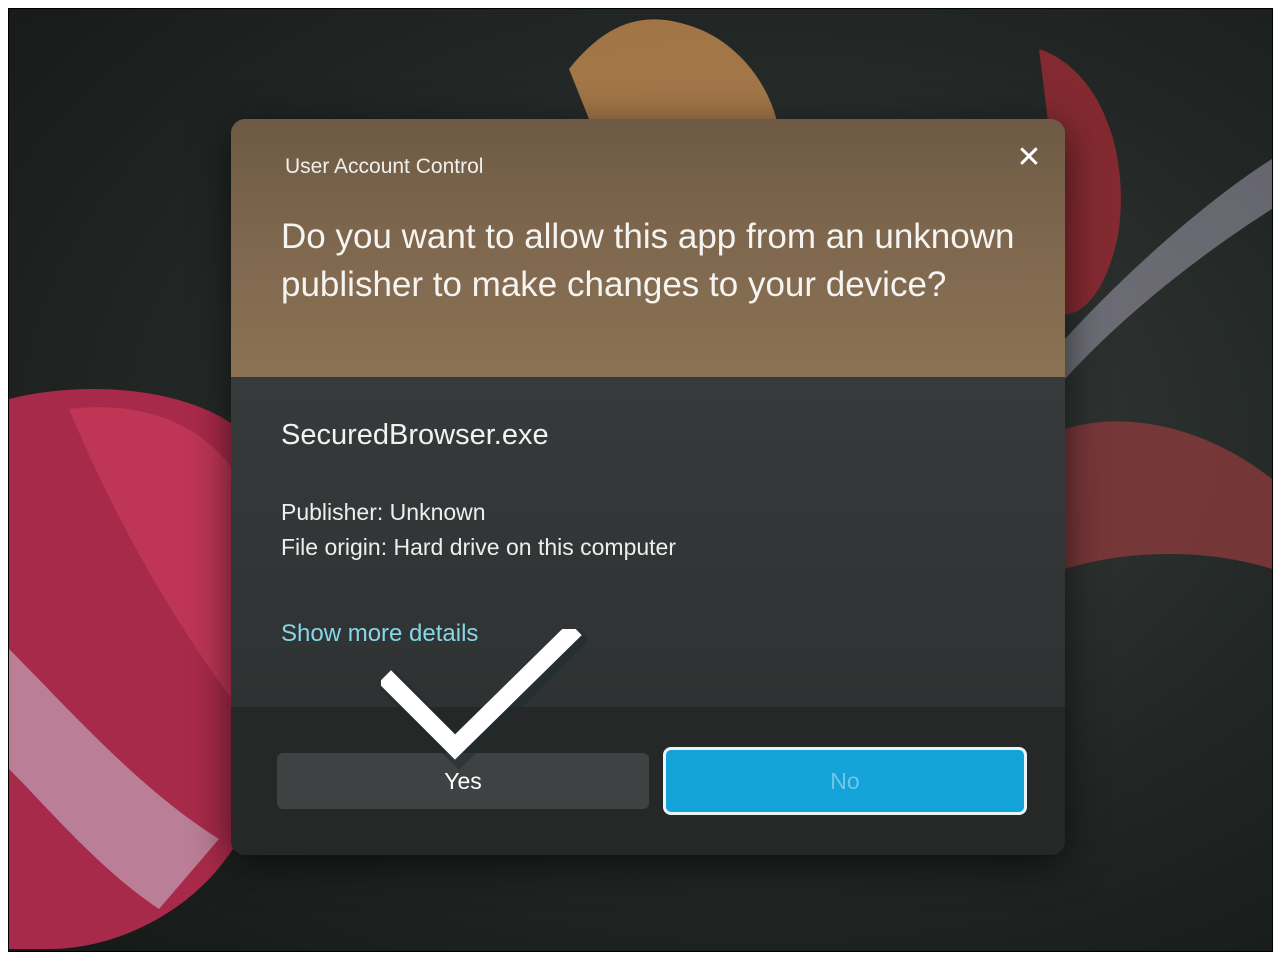  Describe the element at coordinates (379, 634) in the screenshot. I see `show-more-details-link: Show more details` at that location.